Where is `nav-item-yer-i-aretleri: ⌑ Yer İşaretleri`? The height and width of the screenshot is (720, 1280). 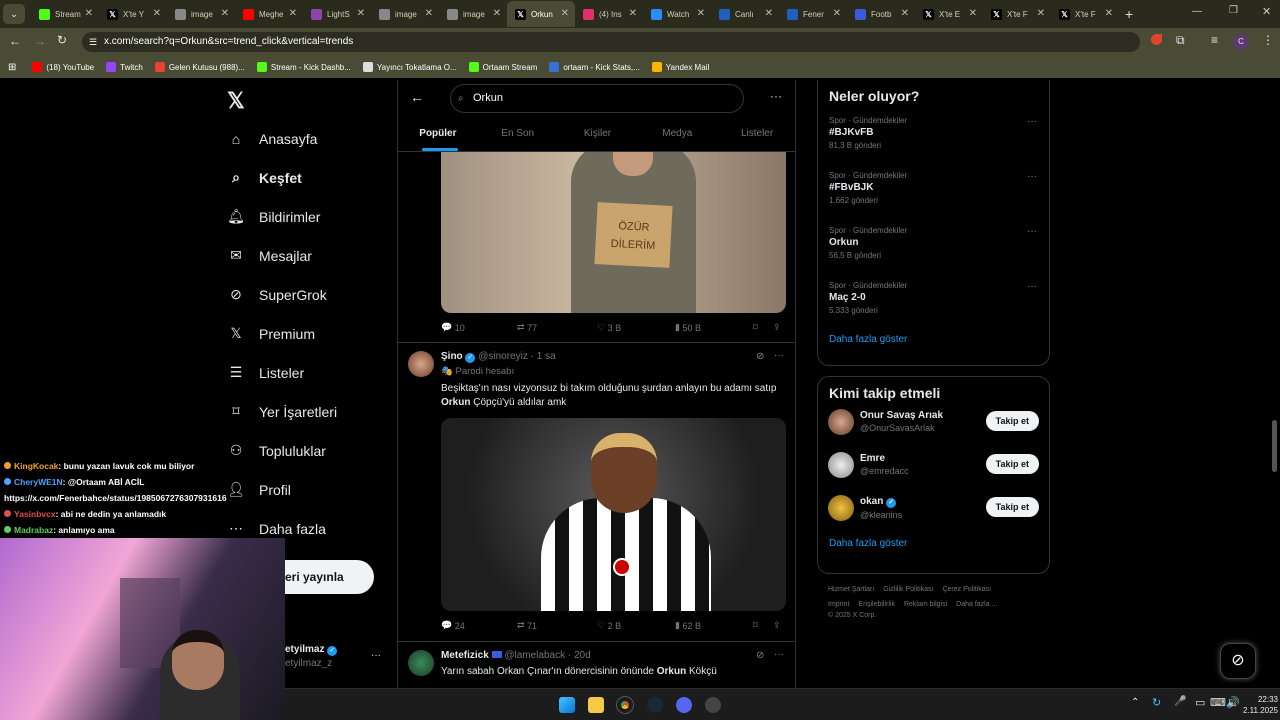
nav-item-yer-i-aretleri: ⌑ Yer İşaretleri is located at coordinates (309, 411).